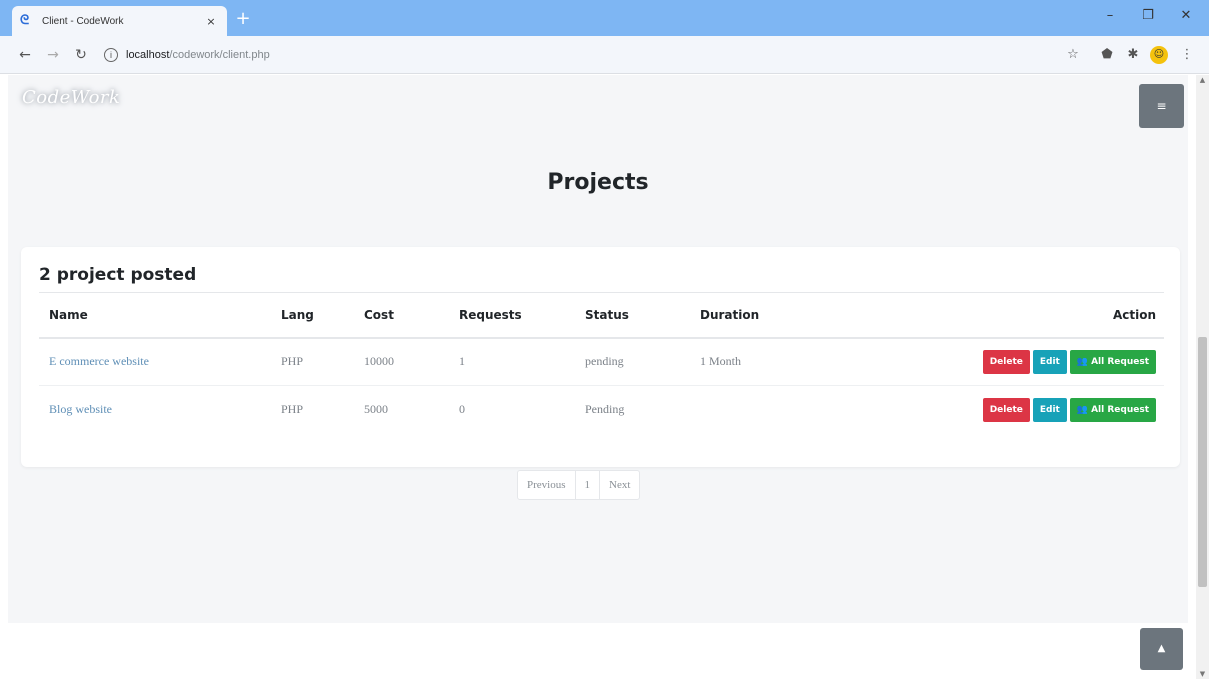 The image size is (1209, 679). What do you see at coordinates (376, 409) in the screenshot?
I see `project-cost: 5000` at bounding box center [376, 409].